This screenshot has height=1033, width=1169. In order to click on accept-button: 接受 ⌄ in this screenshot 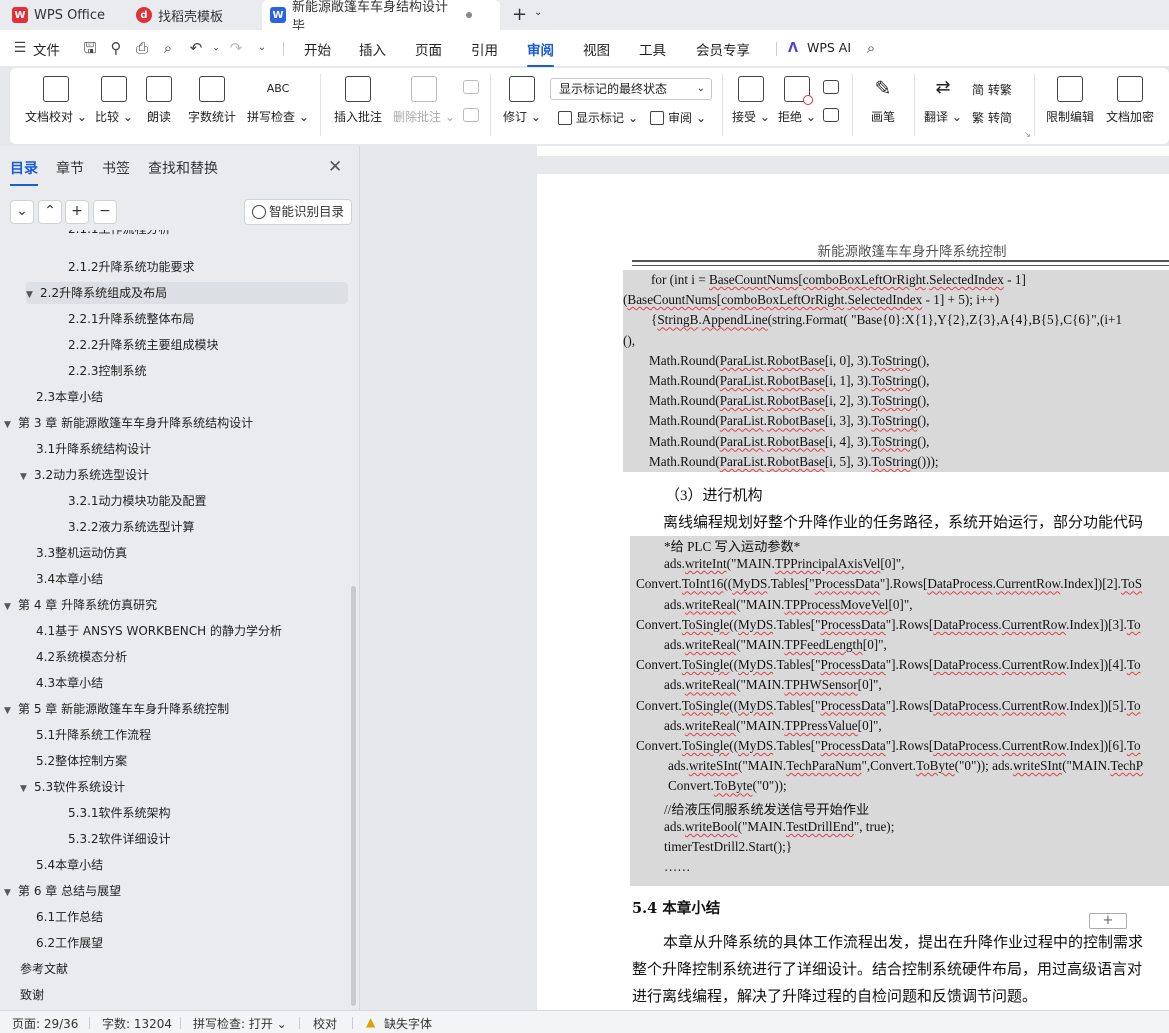, I will do `click(751, 100)`.